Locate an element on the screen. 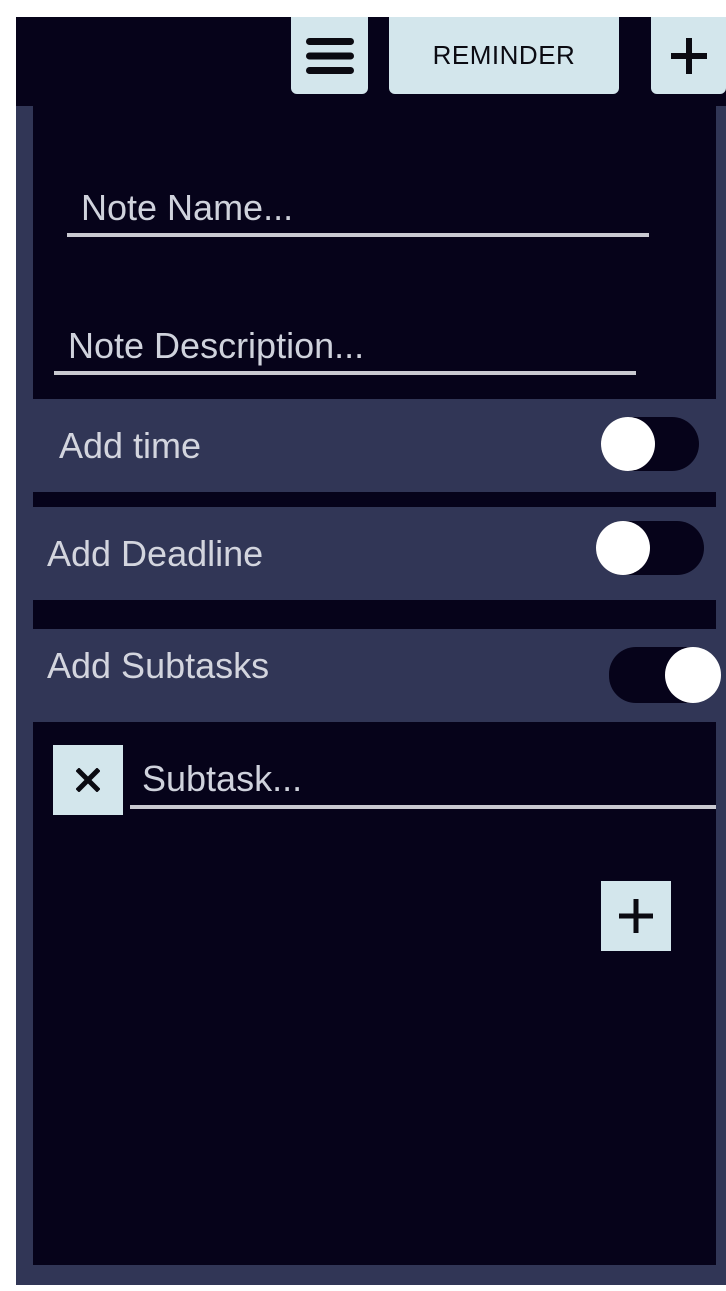 The width and height of the screenshot is (726, 1291). add-deadline-label: Add Deadline is located at coordinates (155, 553).